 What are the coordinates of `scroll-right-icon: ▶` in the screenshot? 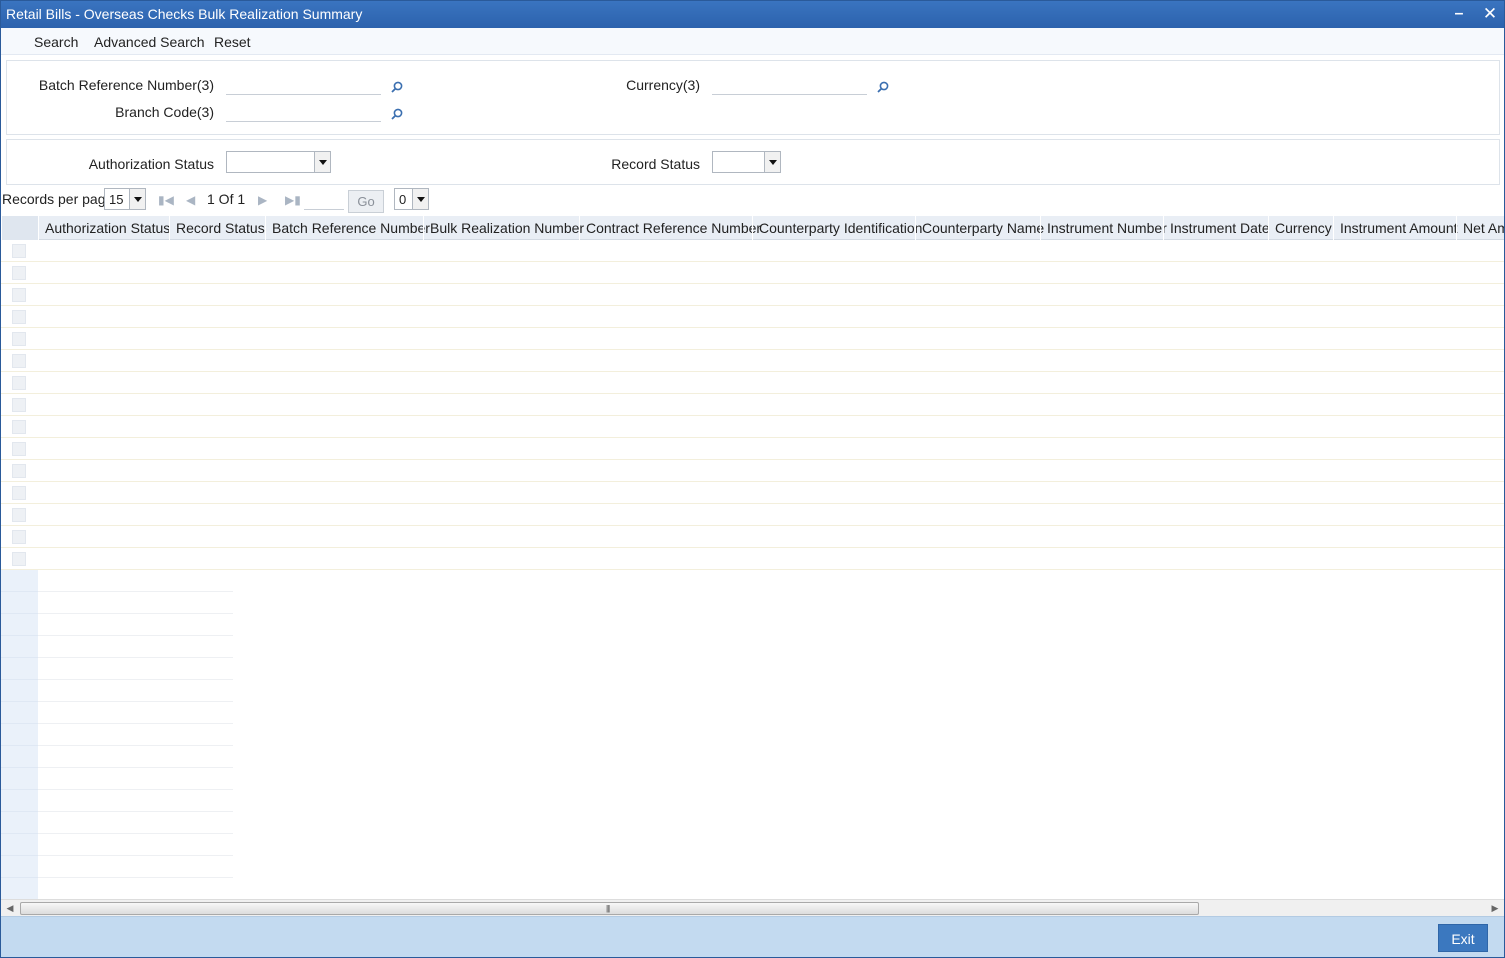 It's located at (1495, 908).